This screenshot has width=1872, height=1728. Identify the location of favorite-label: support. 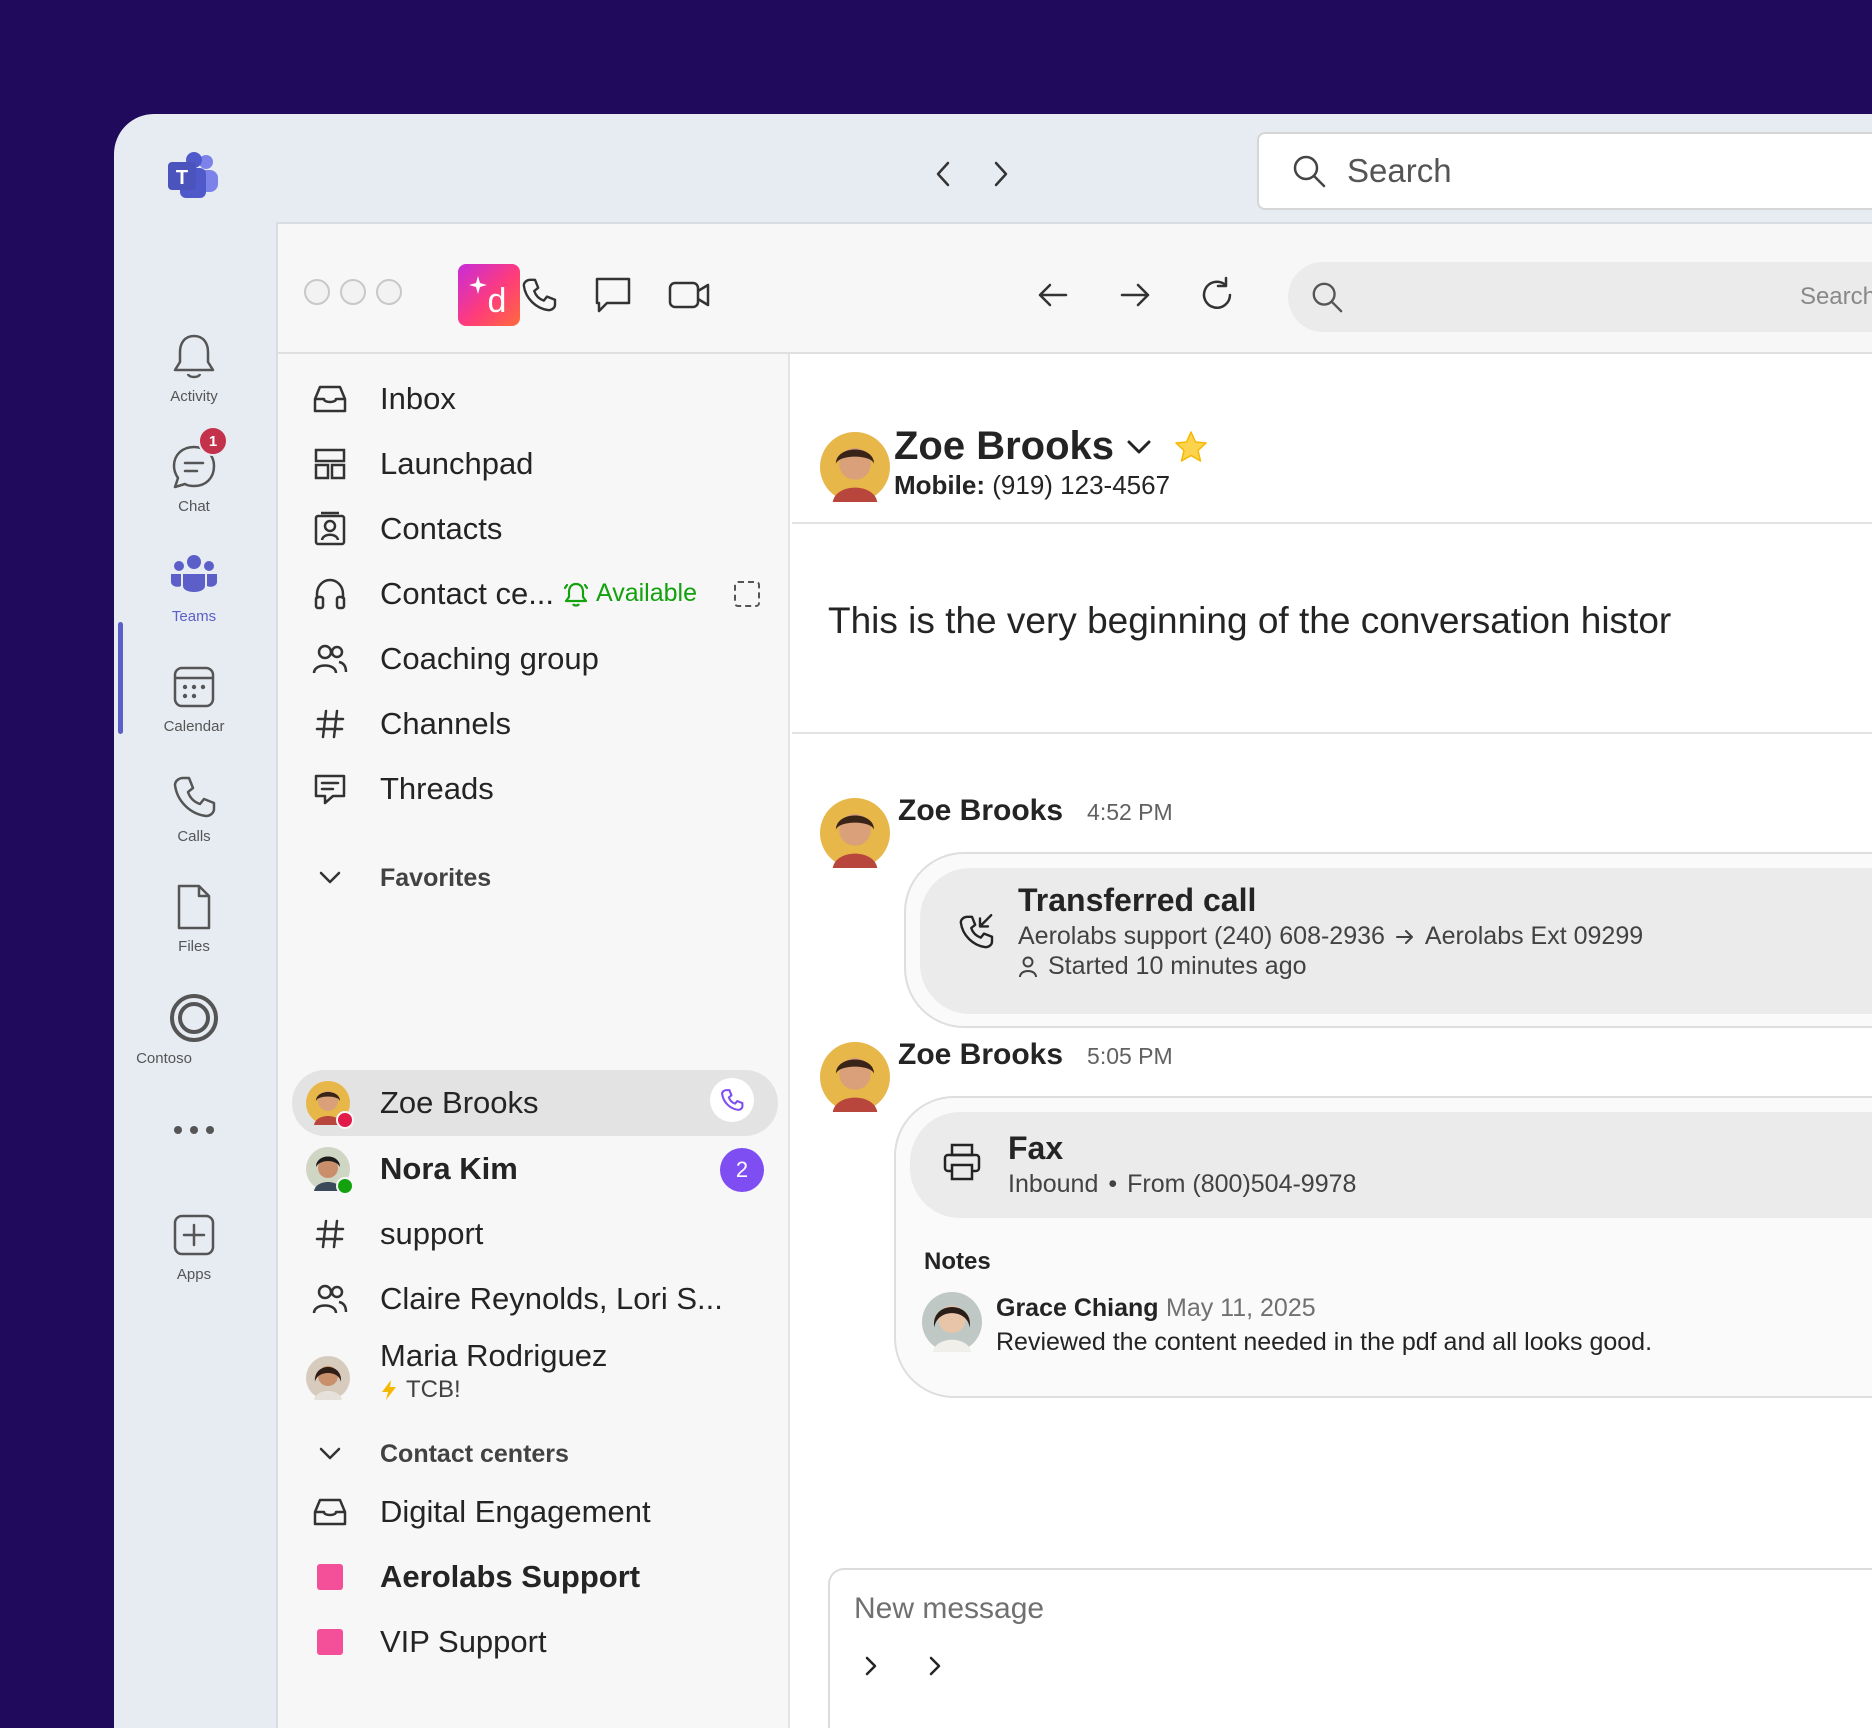
(432, 1233).